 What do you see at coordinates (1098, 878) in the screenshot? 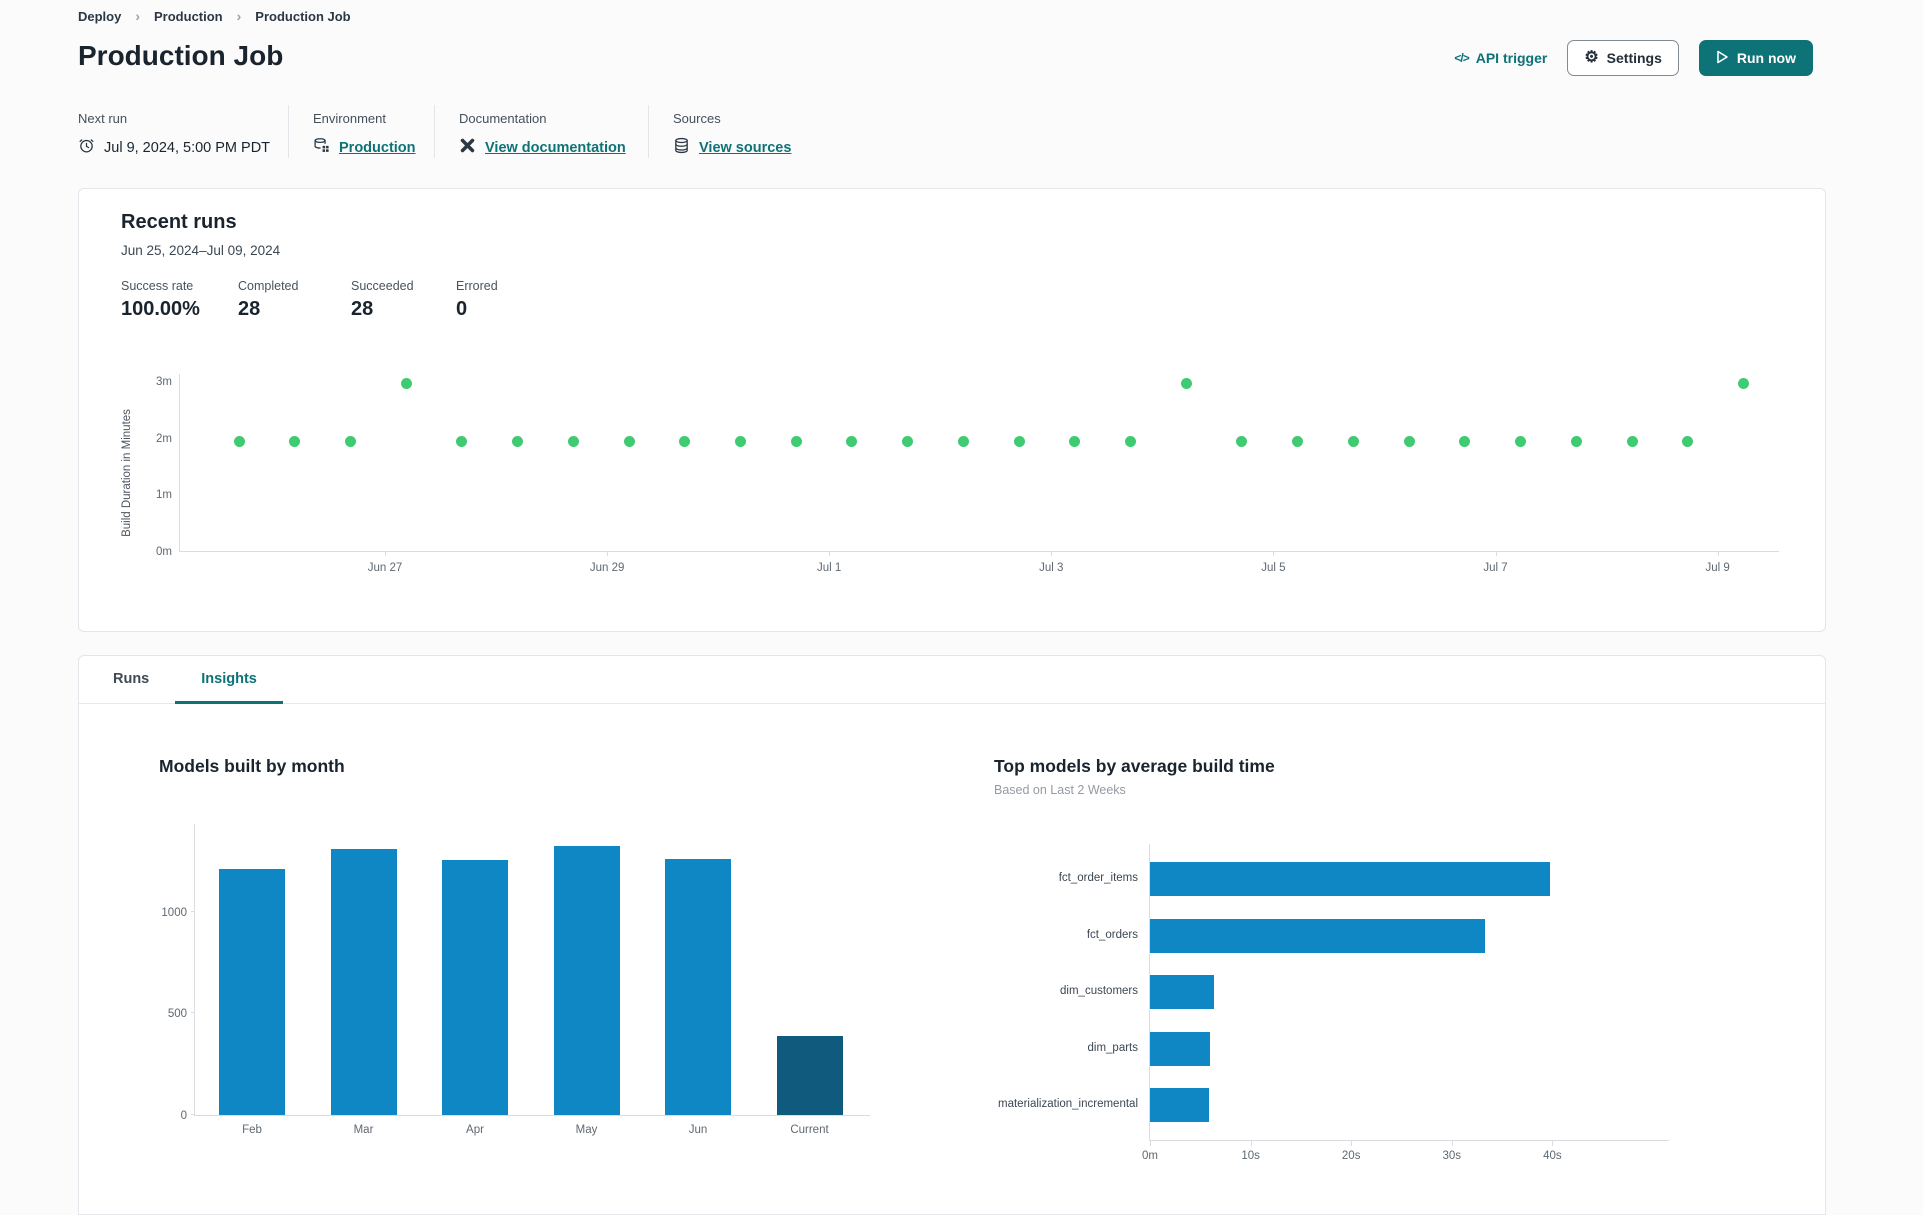
I see `model-name-label: fct_order_items` at bounding box center [1098, 878].